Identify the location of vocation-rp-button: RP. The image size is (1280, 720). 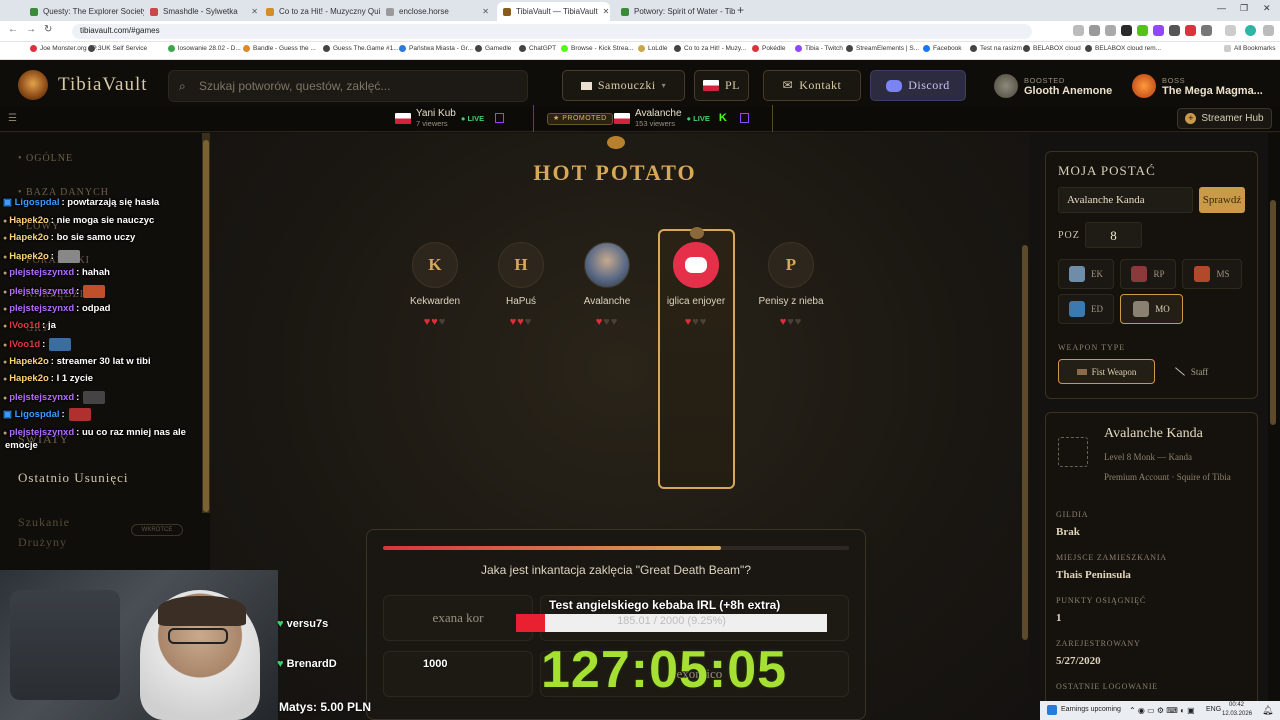
(1148, 274).